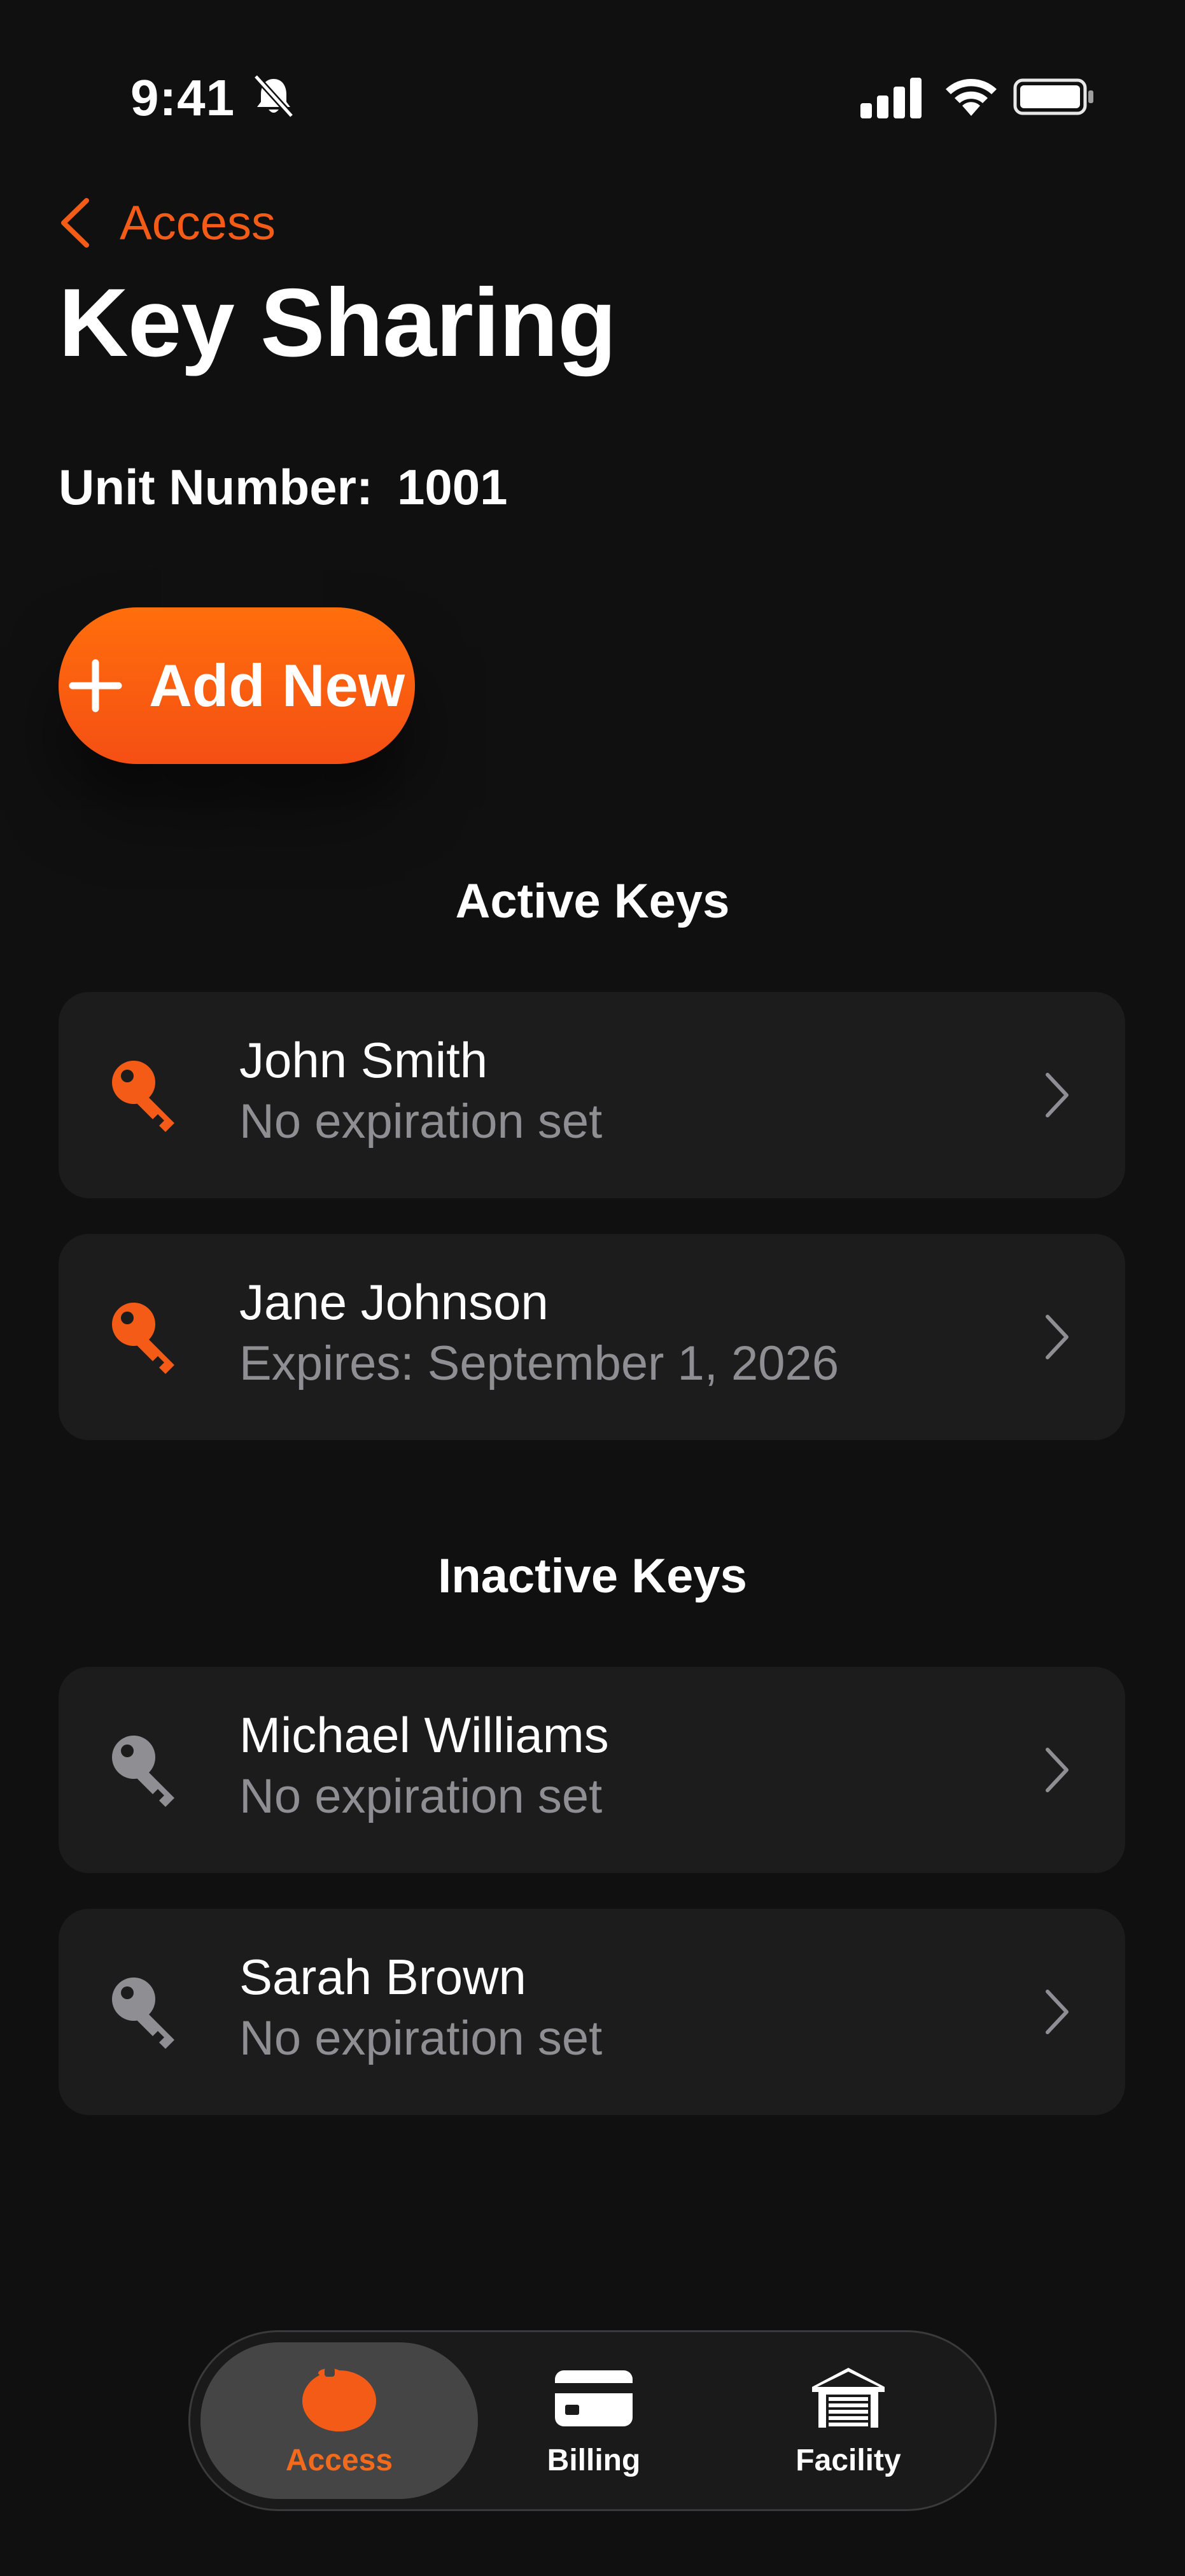 The width and height of the screenshot is (1185, 2576). I want to click on tab-billing: Billing, so click(594, 2420).